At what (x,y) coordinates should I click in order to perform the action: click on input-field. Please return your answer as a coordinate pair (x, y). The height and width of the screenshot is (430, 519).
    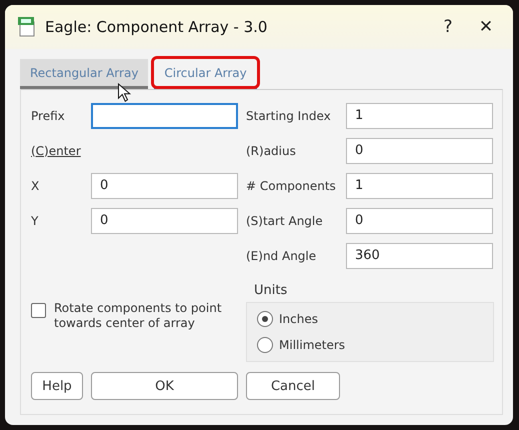
    Looking at the image, I should click on (164, 115).